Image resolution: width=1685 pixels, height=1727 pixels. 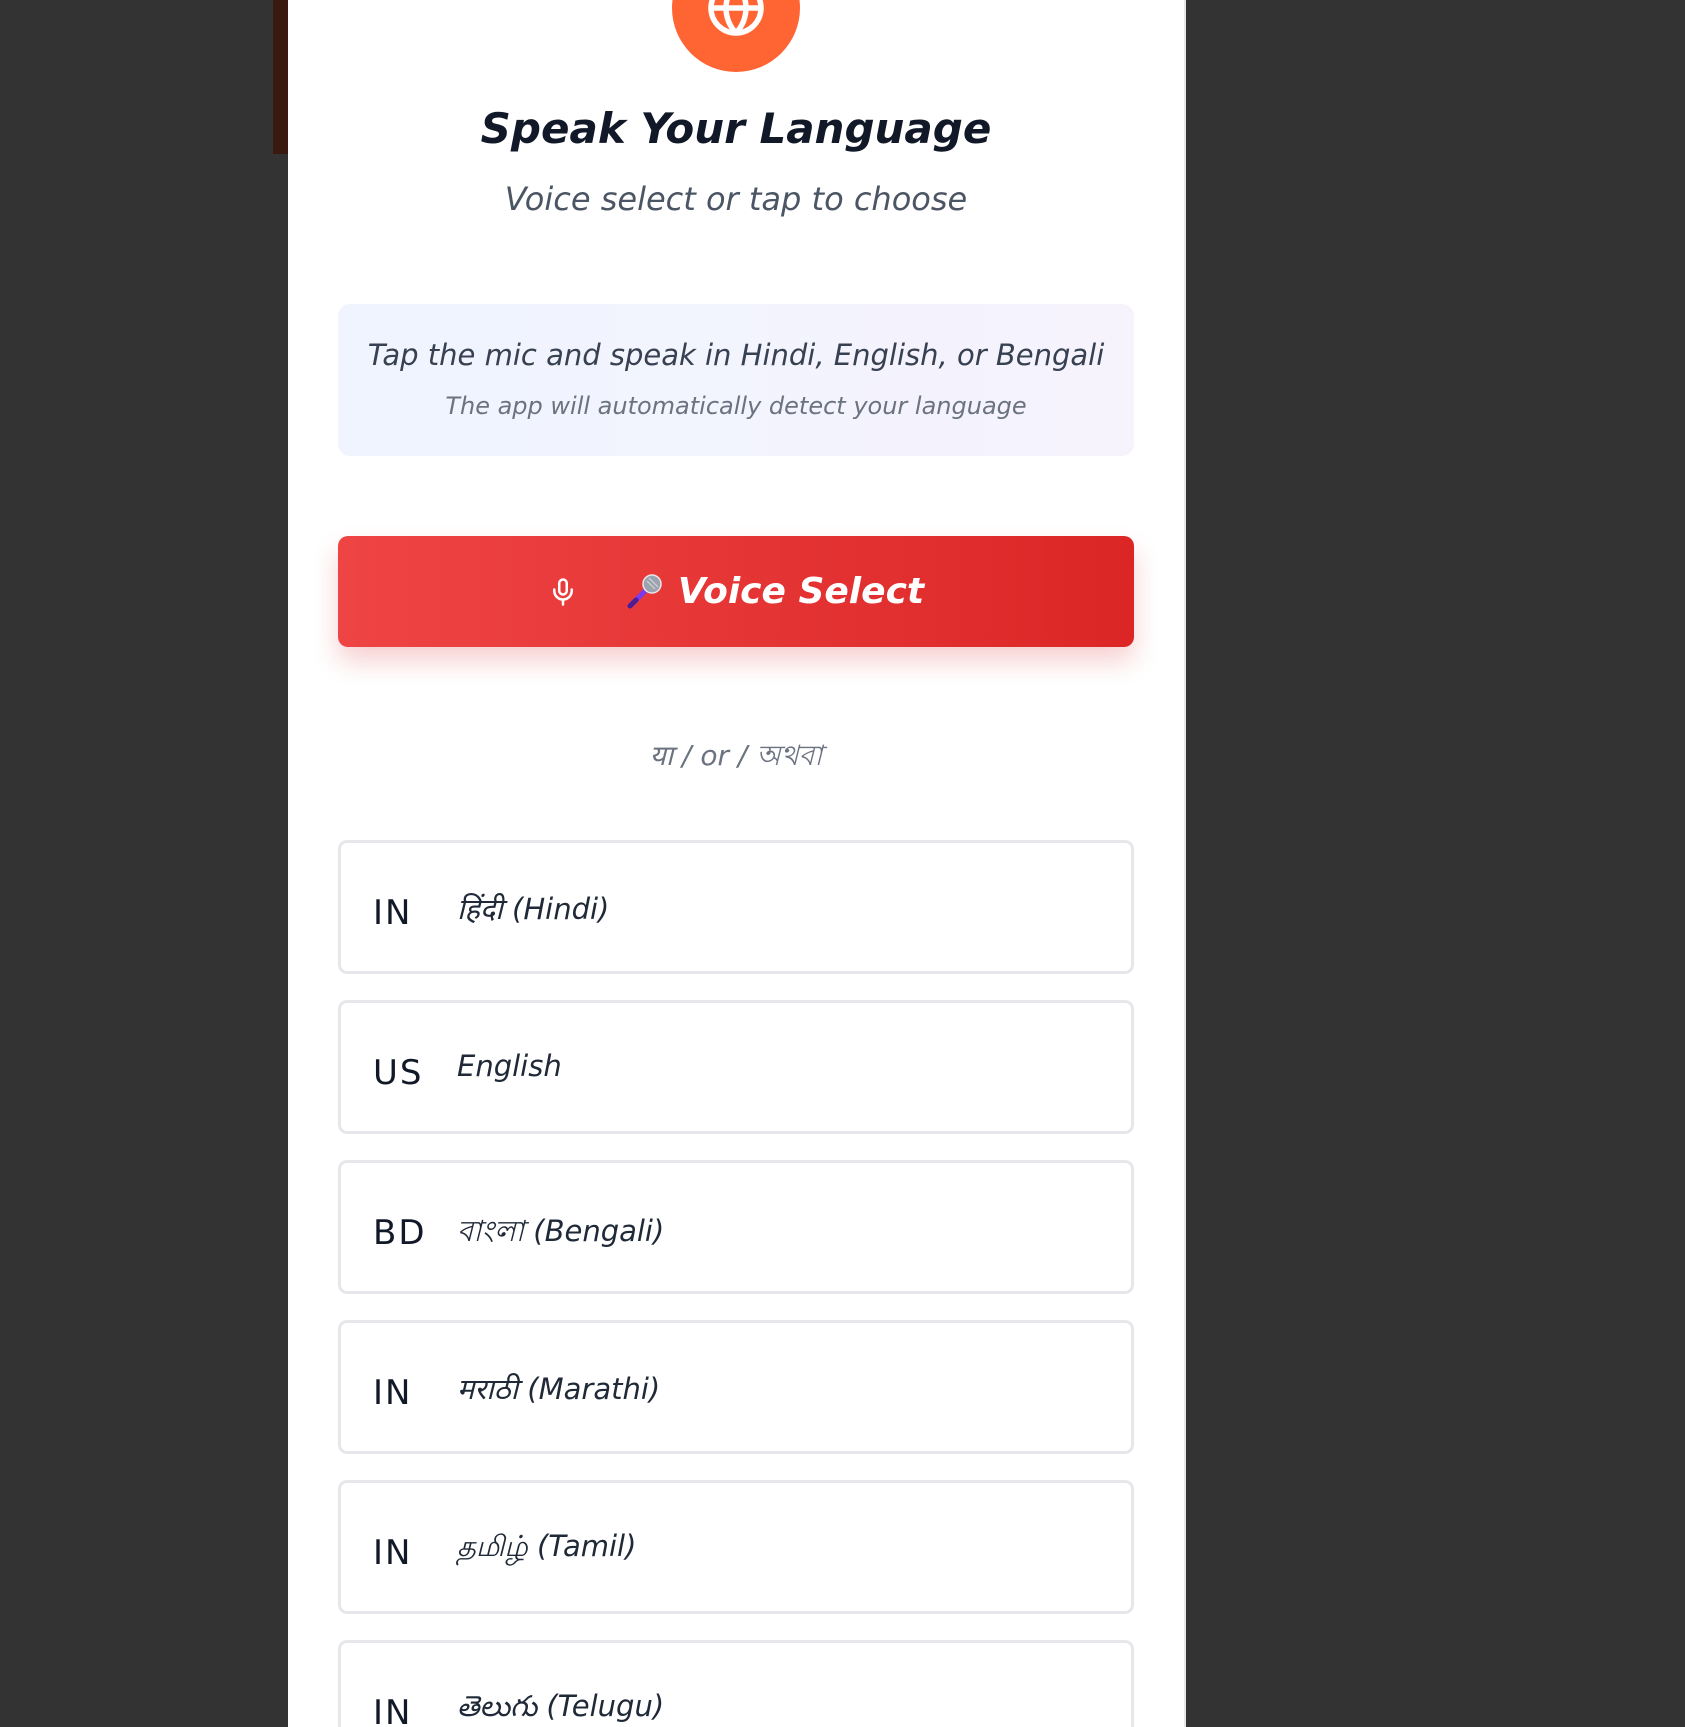 I want to click on karaoke-mic-icon, so click(x=644, y=592).